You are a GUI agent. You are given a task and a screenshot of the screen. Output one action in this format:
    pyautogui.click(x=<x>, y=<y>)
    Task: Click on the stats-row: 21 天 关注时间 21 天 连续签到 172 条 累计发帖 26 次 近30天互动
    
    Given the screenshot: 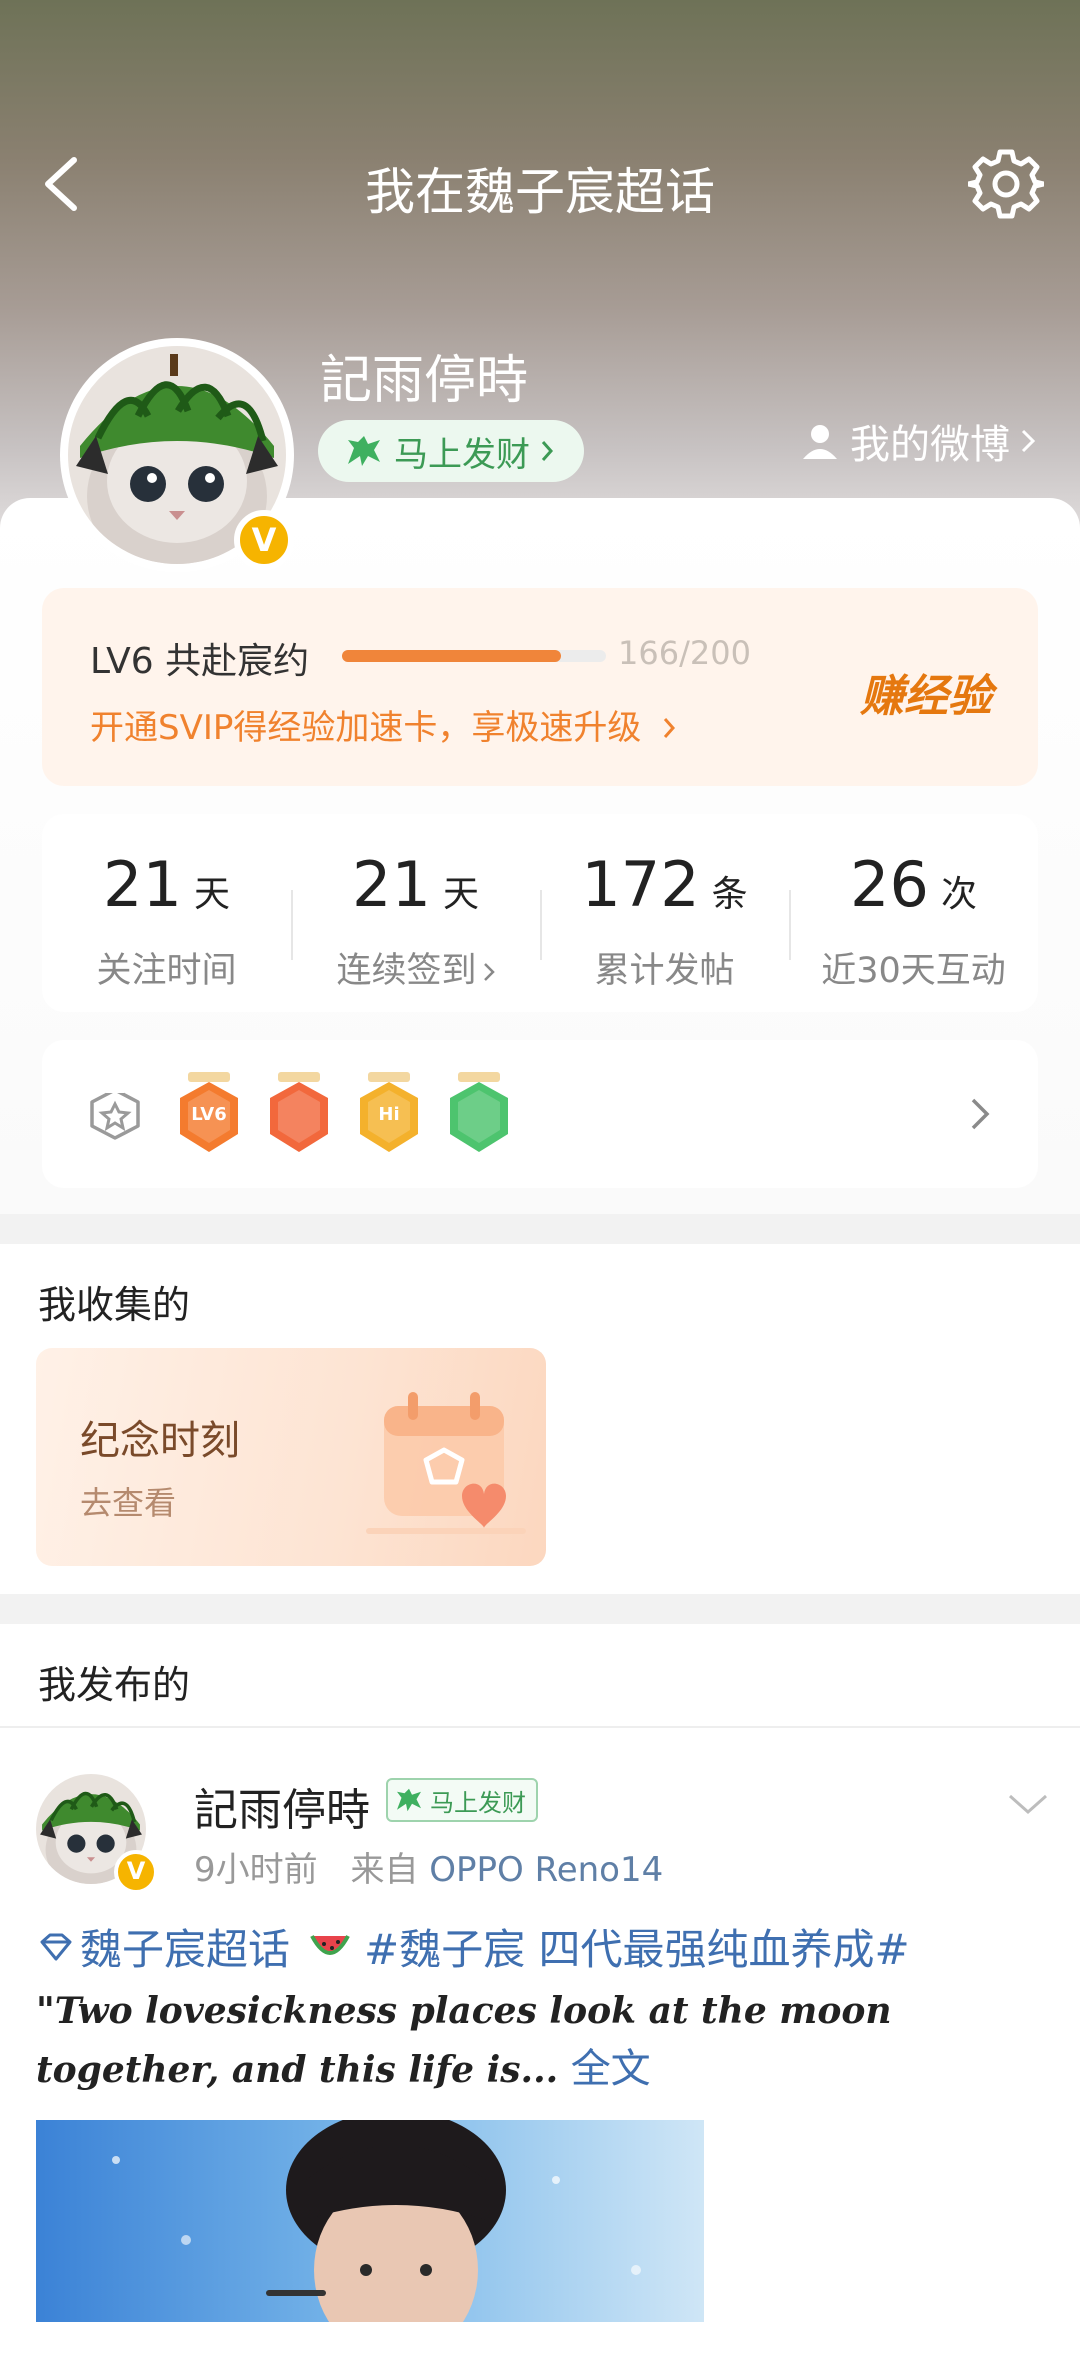 What is the action you would take?
    pyautogui.click(x=540, y=913)
    